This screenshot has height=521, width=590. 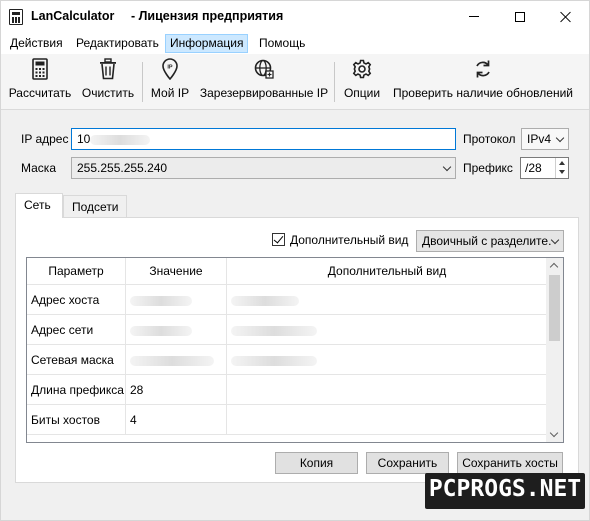 I want to click on calculate-label: Рассчитать, so click(x=40, y=93).